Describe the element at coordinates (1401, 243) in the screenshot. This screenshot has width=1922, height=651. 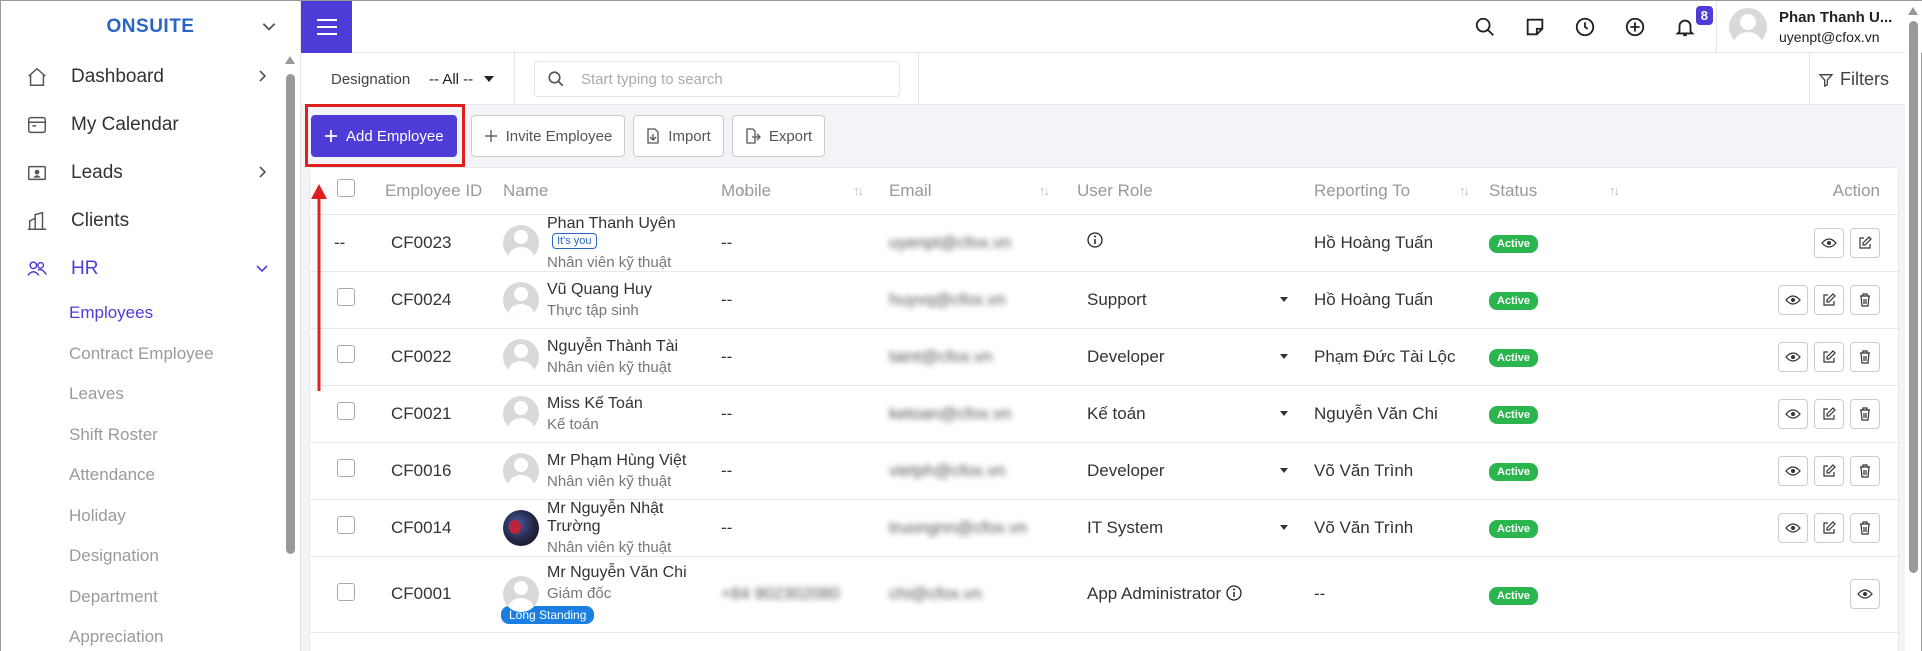
I see `reporting-to: Hồ Hoàng Tuấn` at that location.